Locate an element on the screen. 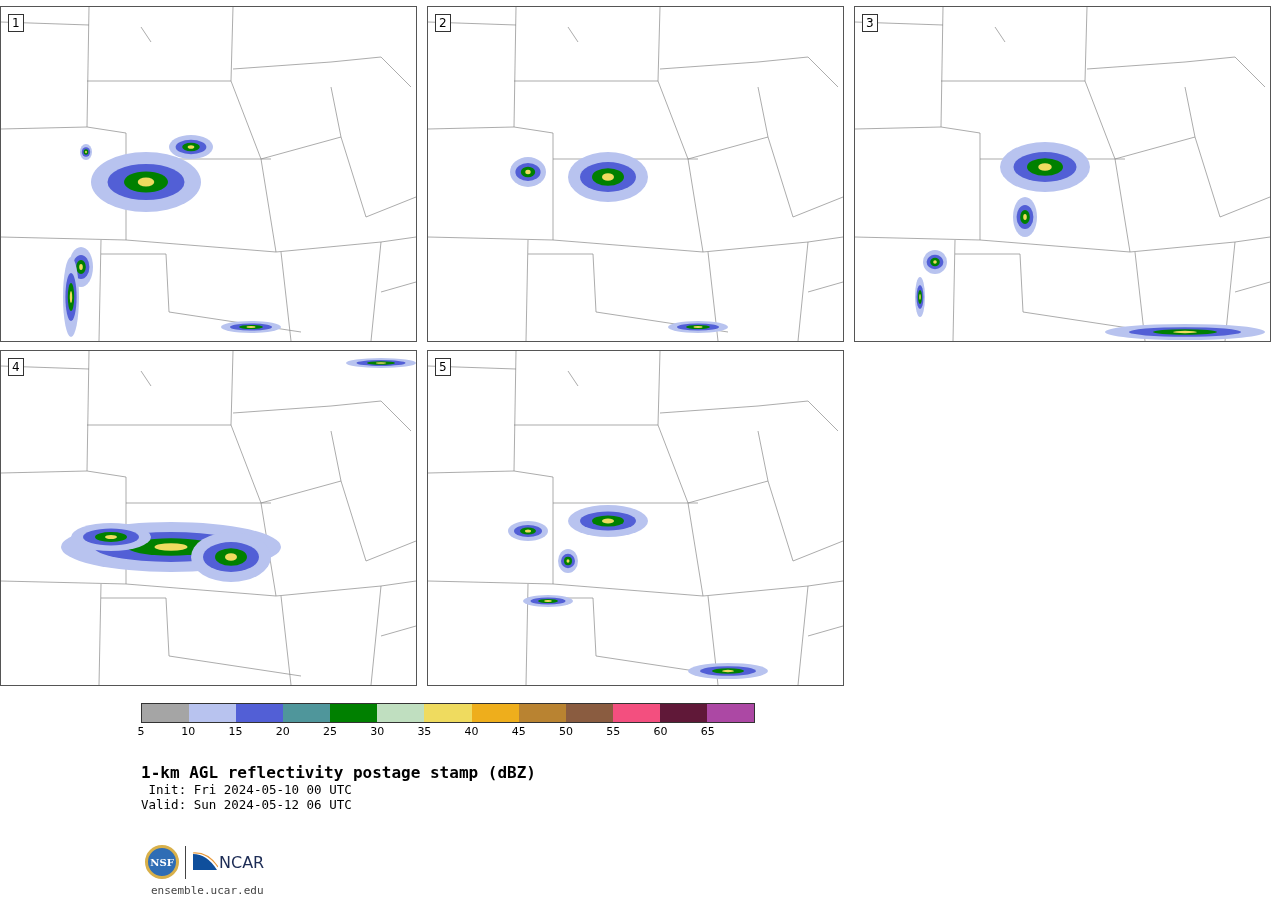 The height and width of the screenshot is (901, 1280). colorbar-tick-label: 30 is located at coordinates (377, 731).